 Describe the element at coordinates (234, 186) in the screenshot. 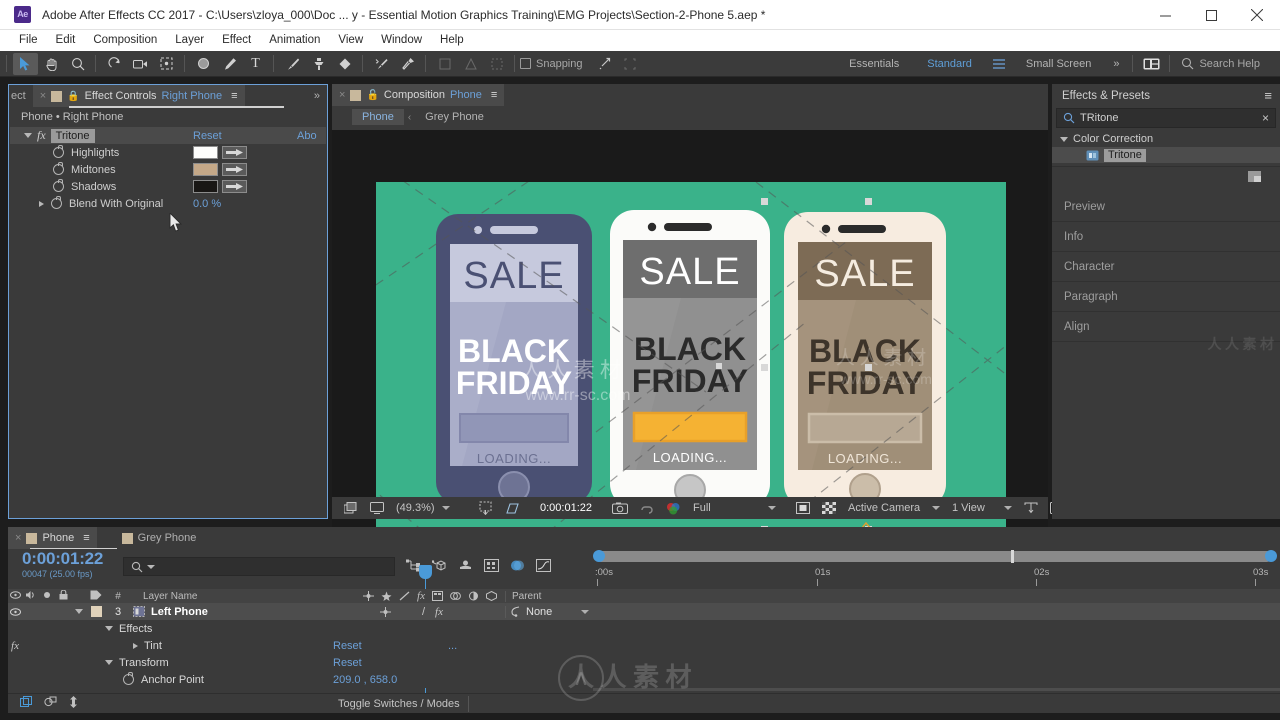

I see `shadows-eyedropper-icon` at that location.